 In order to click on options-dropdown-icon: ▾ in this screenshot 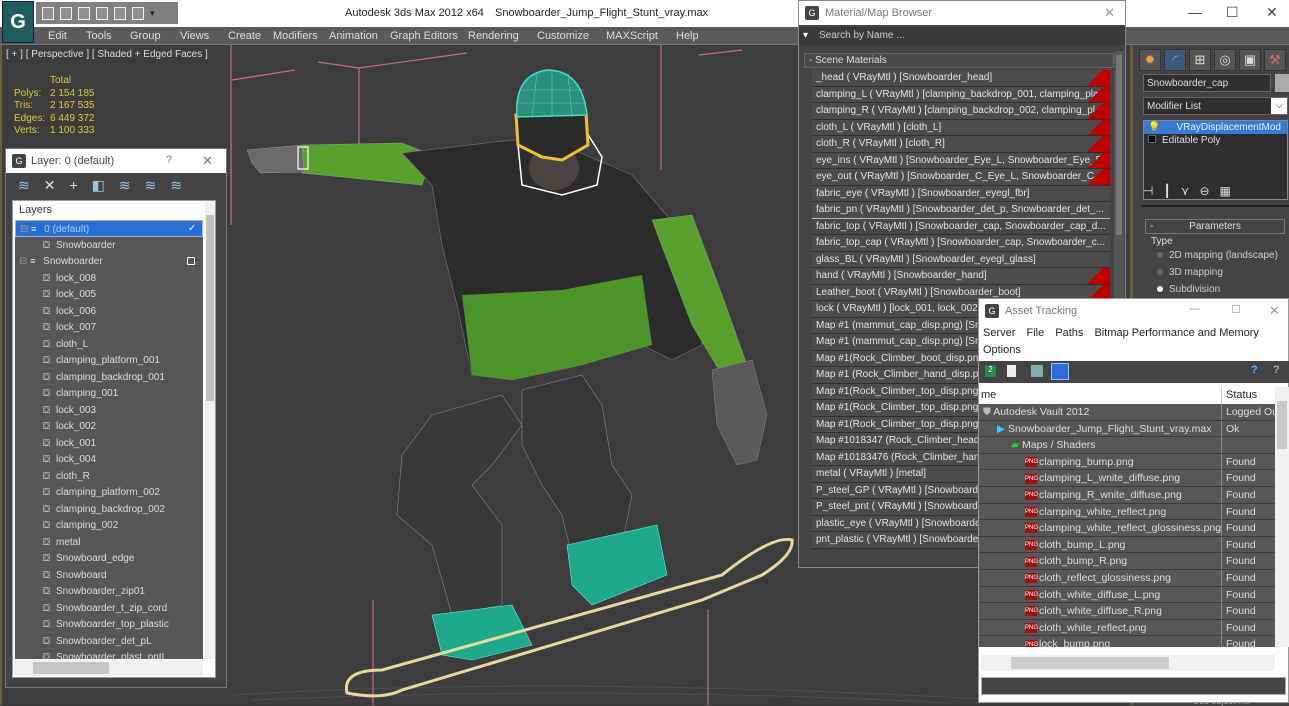, I will do `click(805, 35)`.